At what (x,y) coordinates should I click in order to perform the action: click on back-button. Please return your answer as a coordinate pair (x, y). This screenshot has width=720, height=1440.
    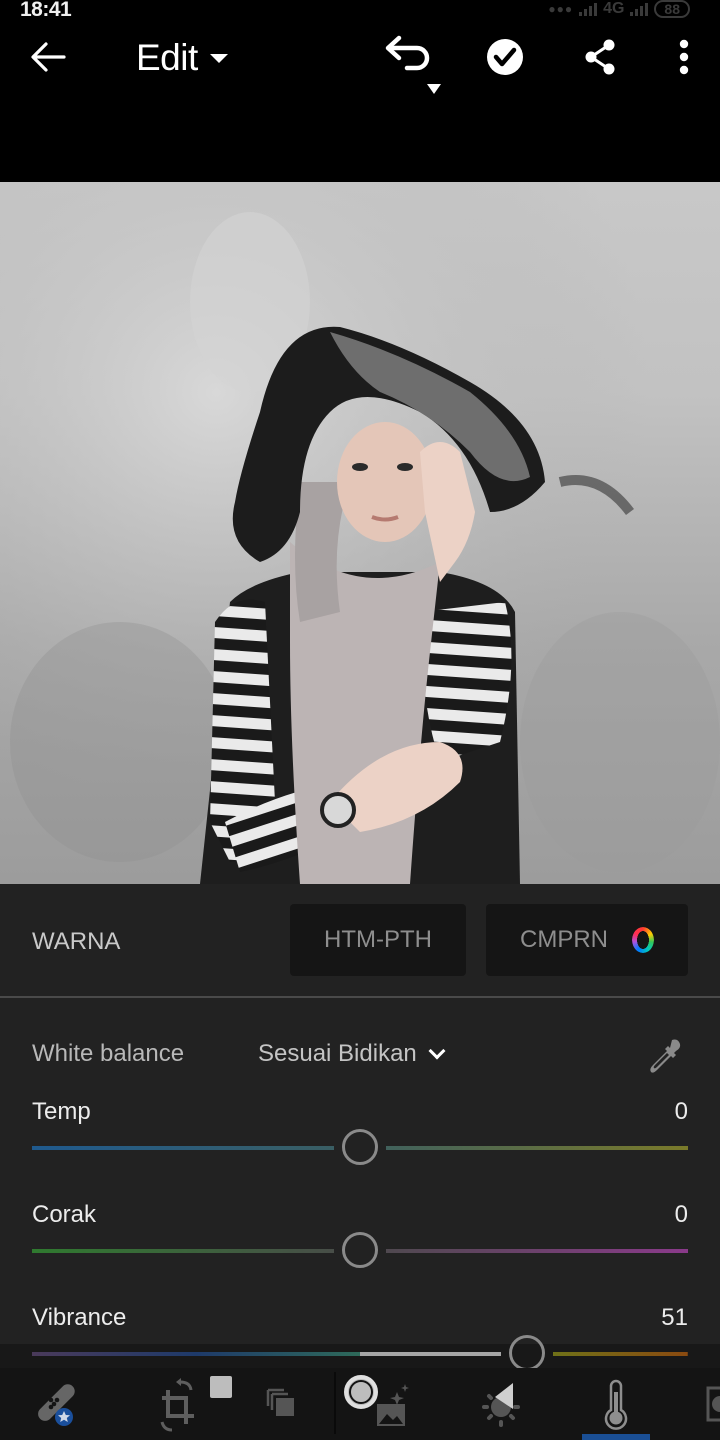
    Looking at the image, I should click on (48, 57).